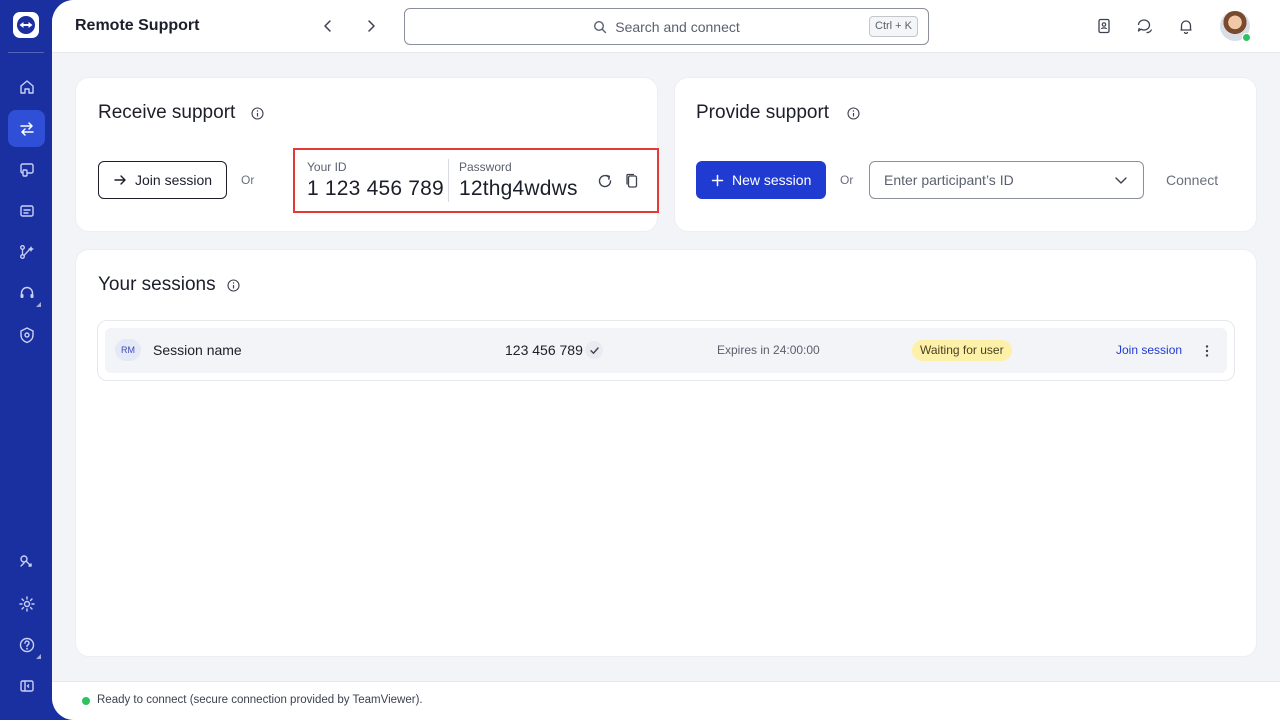  I want to click on sidebar-item-flows, so click(26, 251).